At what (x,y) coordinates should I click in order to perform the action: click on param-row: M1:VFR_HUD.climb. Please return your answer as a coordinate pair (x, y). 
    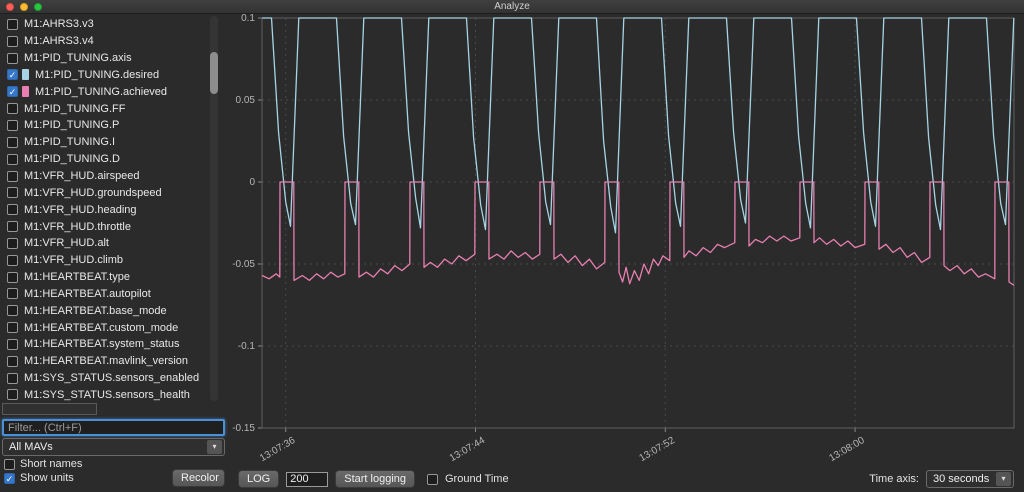
    Looking at the image, I should click on (105, 260).